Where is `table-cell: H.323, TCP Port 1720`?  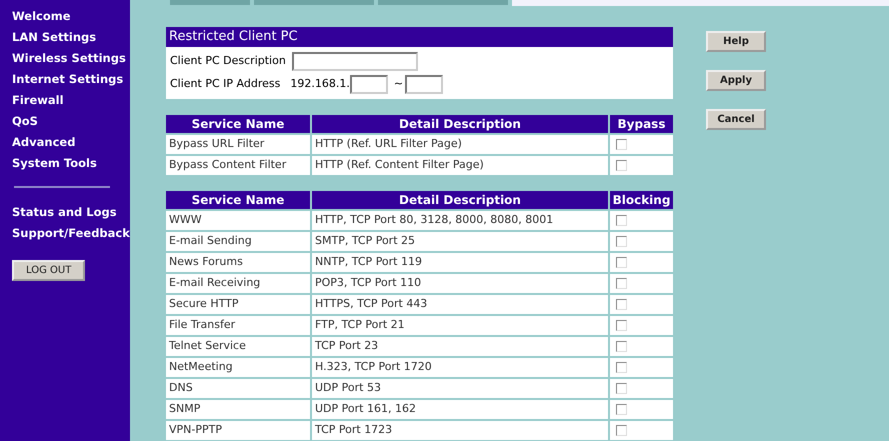
table-cell: H.323, TCP Port 1720 is located at coordinates (461, 367).